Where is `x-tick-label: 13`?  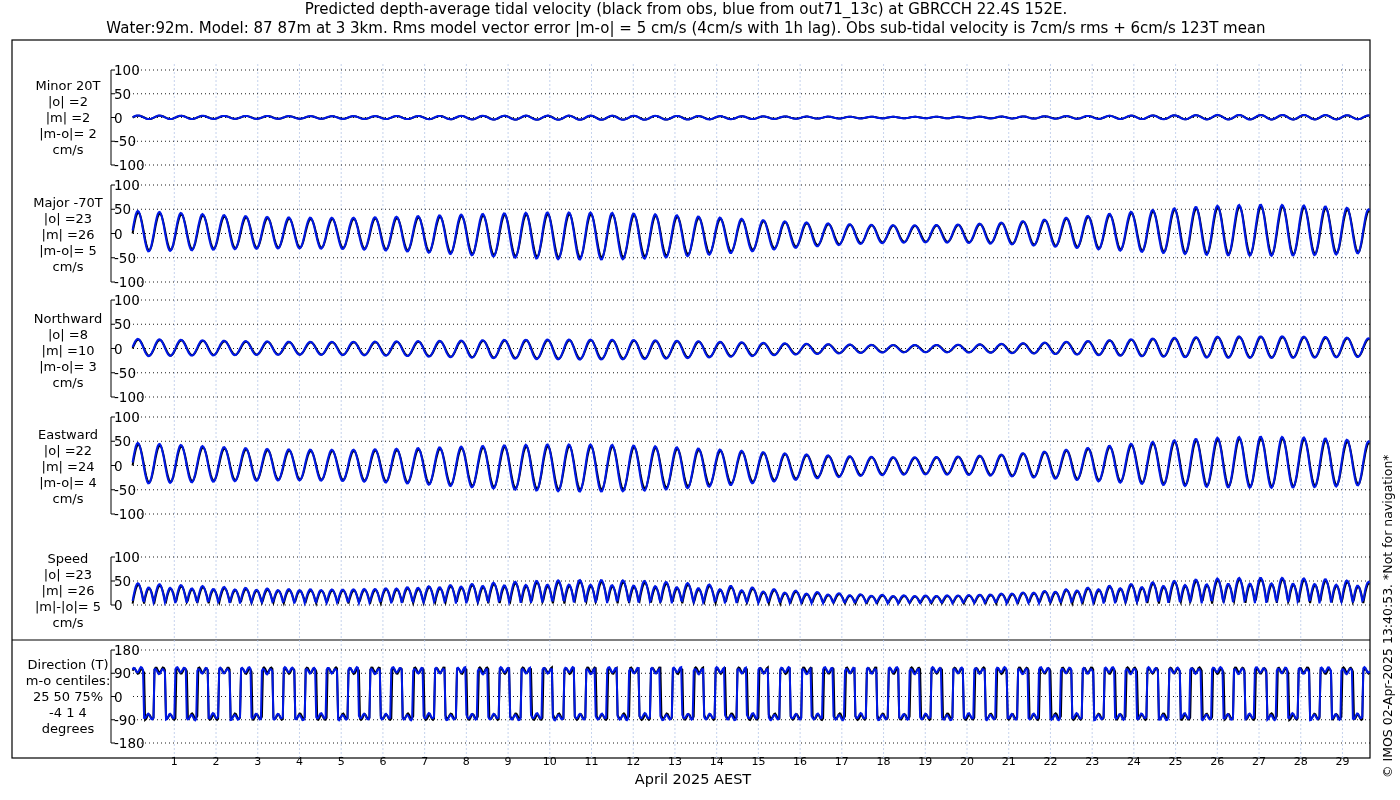
x-tick-label: 13 is located at coordinates (674, 761).